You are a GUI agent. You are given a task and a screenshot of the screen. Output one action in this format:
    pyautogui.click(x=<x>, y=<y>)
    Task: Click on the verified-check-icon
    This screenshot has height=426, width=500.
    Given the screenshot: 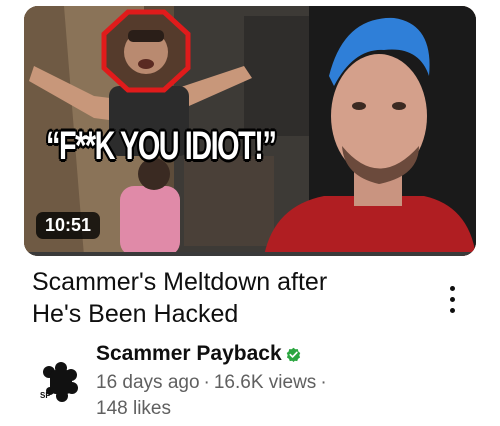 What is the action you would take?
    pyautogui.click(x=293, y=354)
    